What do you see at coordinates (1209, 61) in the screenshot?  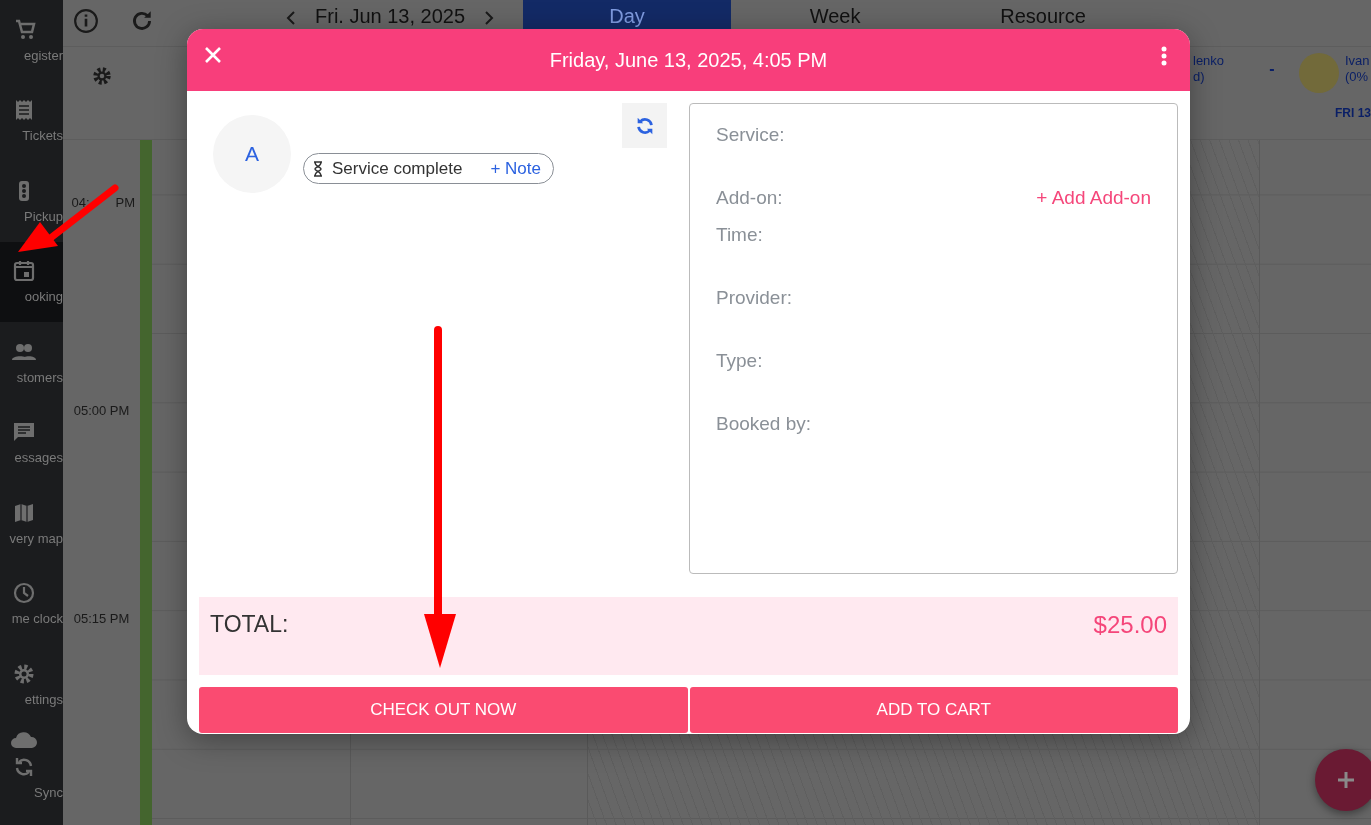 I see `resource-name: lenko` at bounding box center [1209, 61].